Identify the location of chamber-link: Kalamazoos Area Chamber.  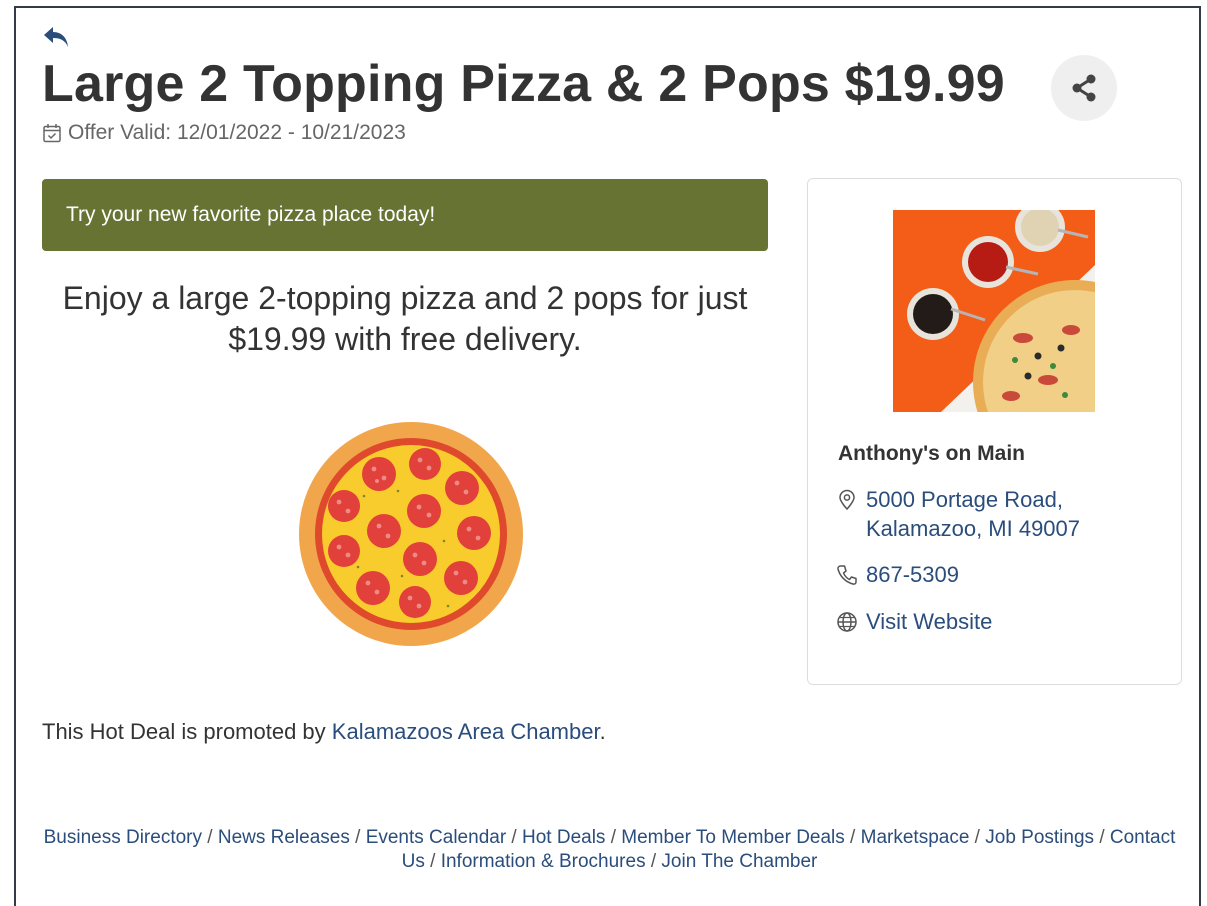
(466, 731).